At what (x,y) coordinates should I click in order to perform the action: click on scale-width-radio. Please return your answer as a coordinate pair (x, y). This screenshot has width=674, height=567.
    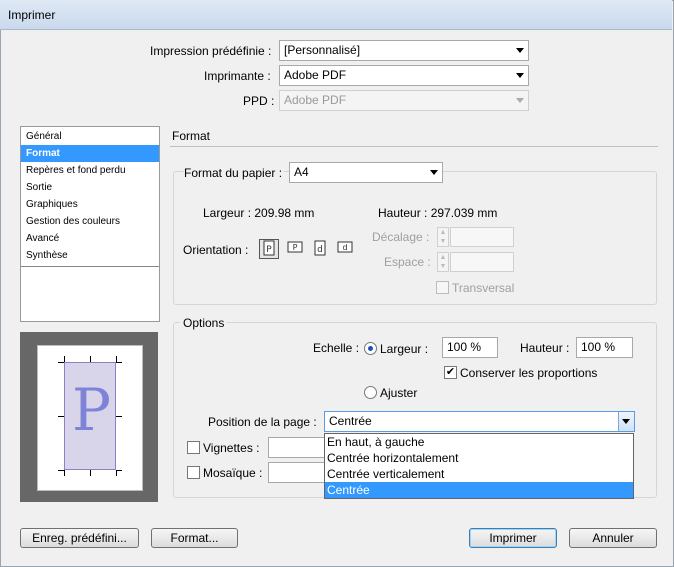
    Looking at the image, I should click on (370, 348).